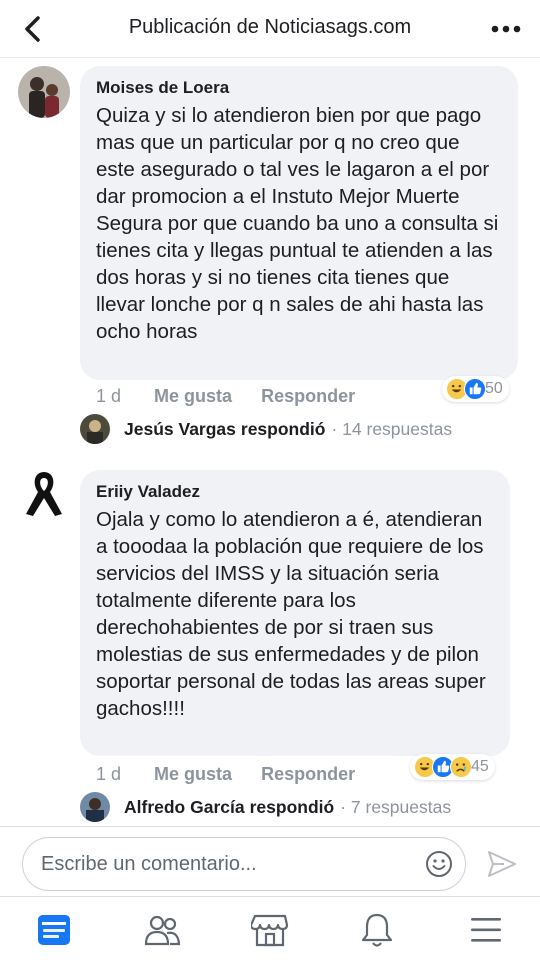 The width and height of the screenshot is (540, 960). I want to click on reaction-summary: 50, so click(475, 389).